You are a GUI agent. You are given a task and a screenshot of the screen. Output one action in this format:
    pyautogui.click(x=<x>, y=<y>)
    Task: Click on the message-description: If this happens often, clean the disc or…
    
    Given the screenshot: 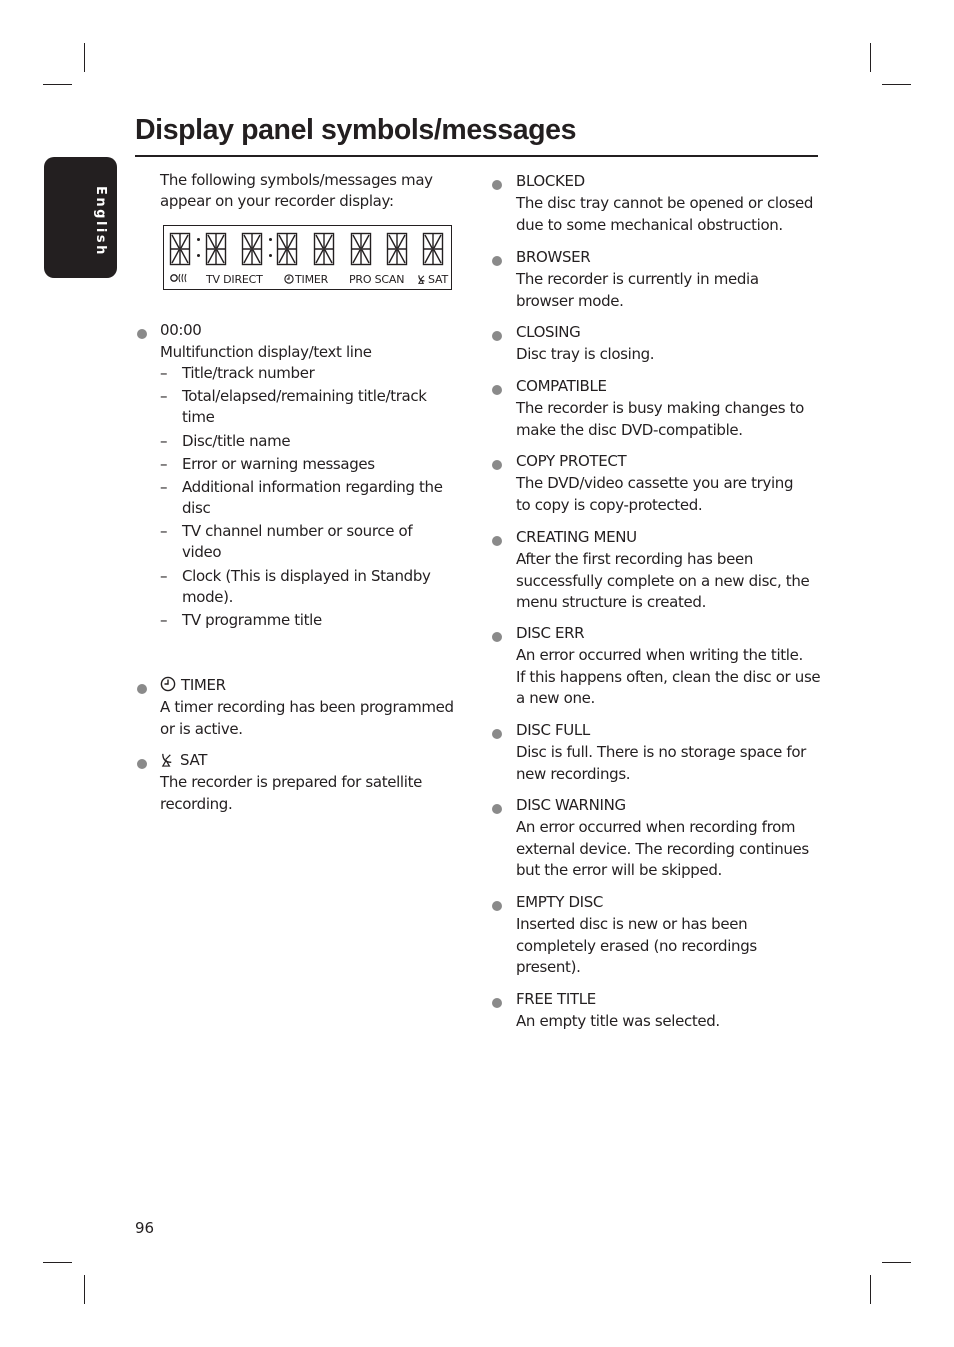 What is the action you would take?
    pyautogui.click(x=668, y=676)
    